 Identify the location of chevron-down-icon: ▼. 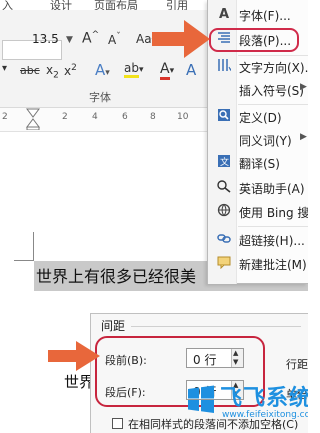
(69, 40).